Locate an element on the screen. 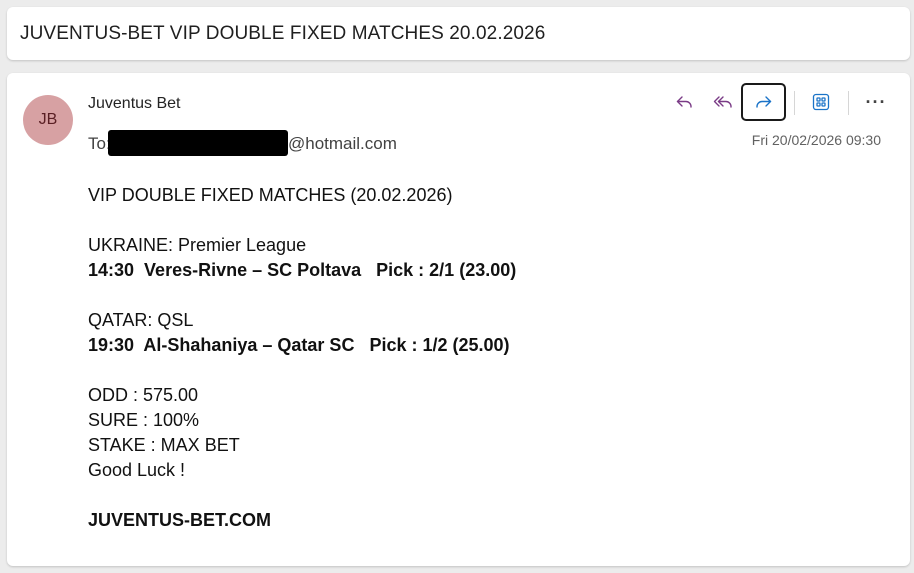 The width and height of the screenshot is (914, 573). message-actions: ··· is located at coordinates (782, 103).